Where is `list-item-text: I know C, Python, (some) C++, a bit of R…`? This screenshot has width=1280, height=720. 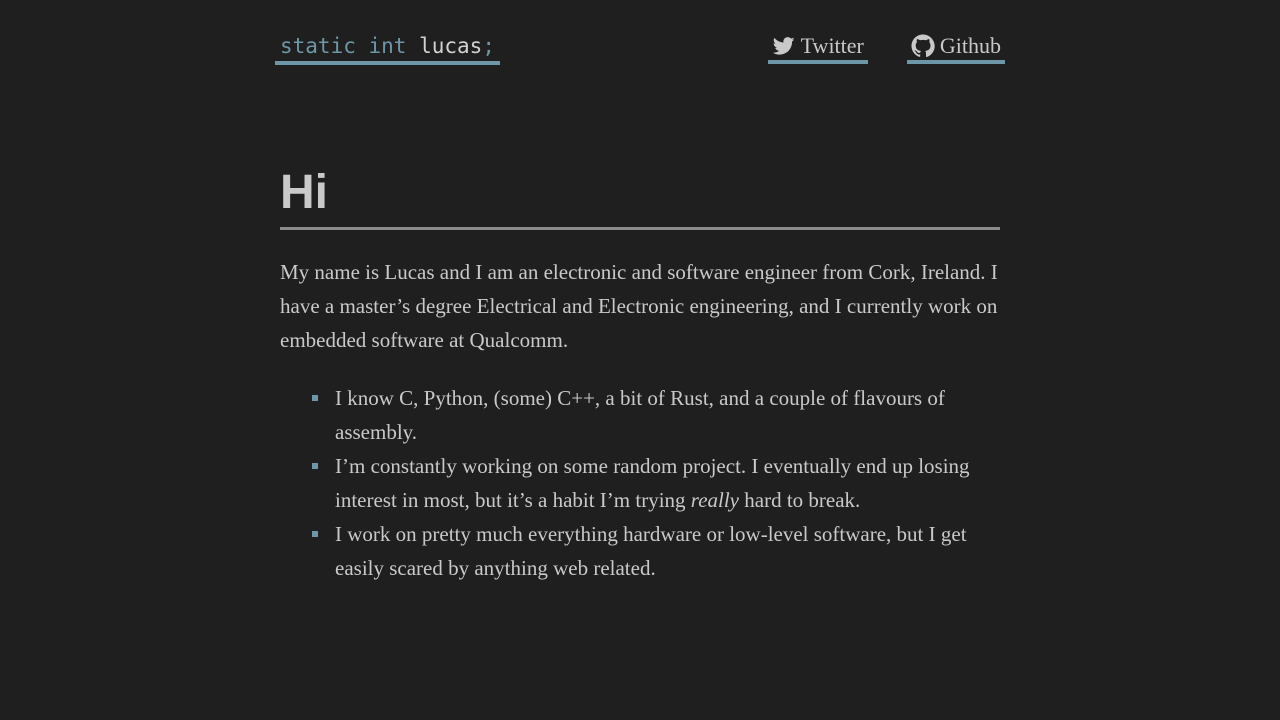
list-item-text: I know C, Python, (some) C++, a bit of R… is located at coordinates (640, 415).